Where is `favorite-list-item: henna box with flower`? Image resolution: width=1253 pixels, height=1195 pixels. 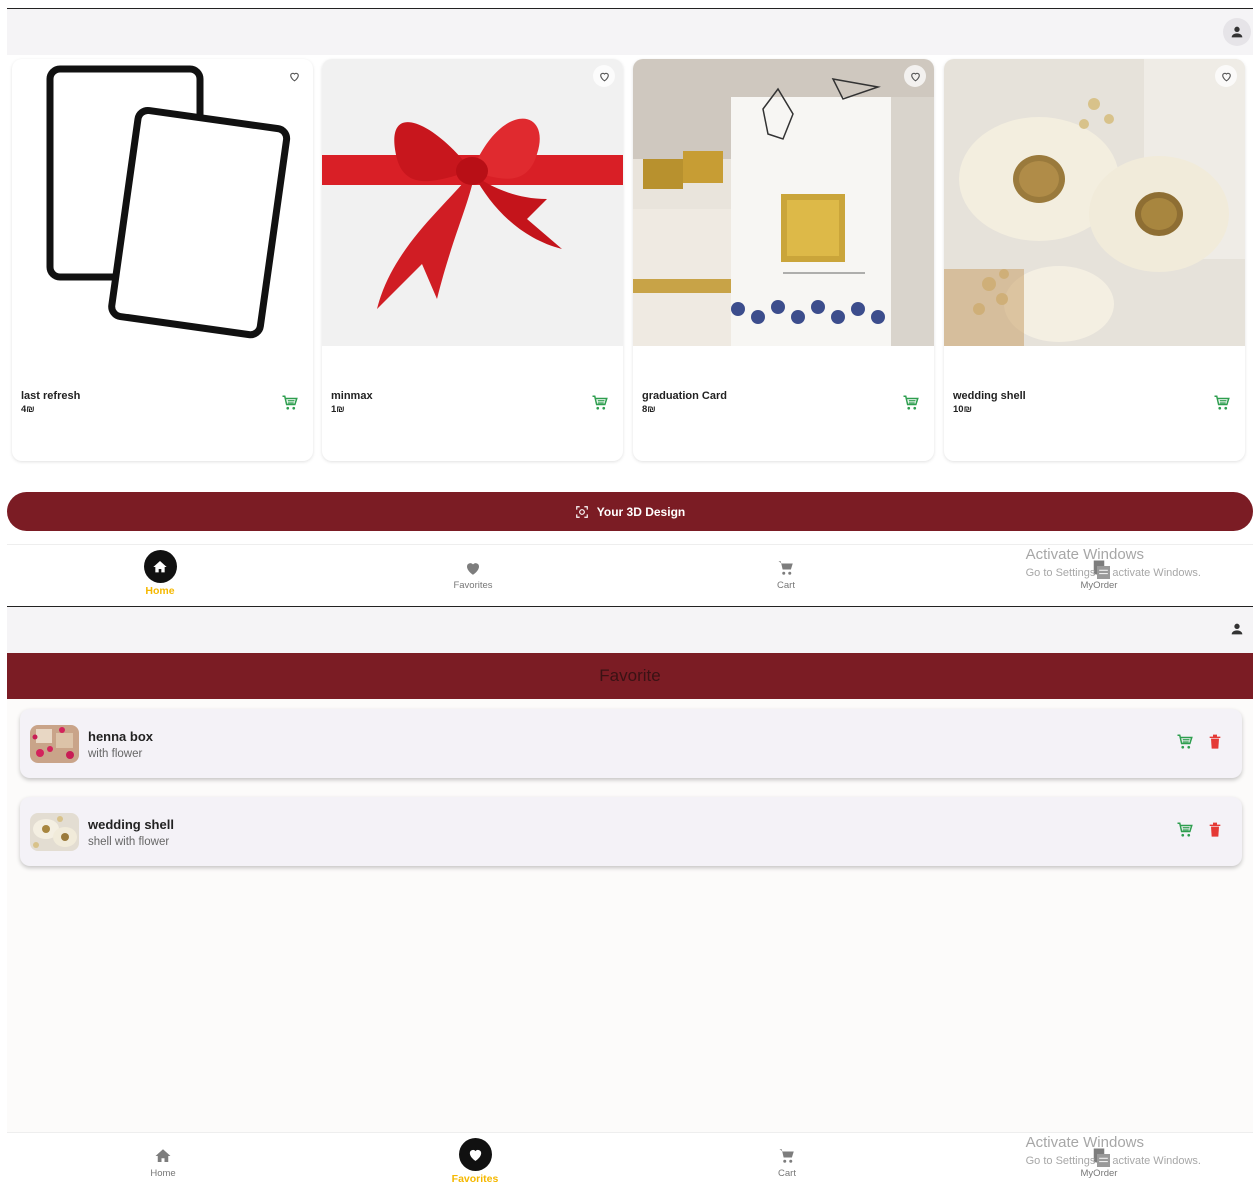
favorite-list-item: henna box with flower is located at coordinates (631, 743).